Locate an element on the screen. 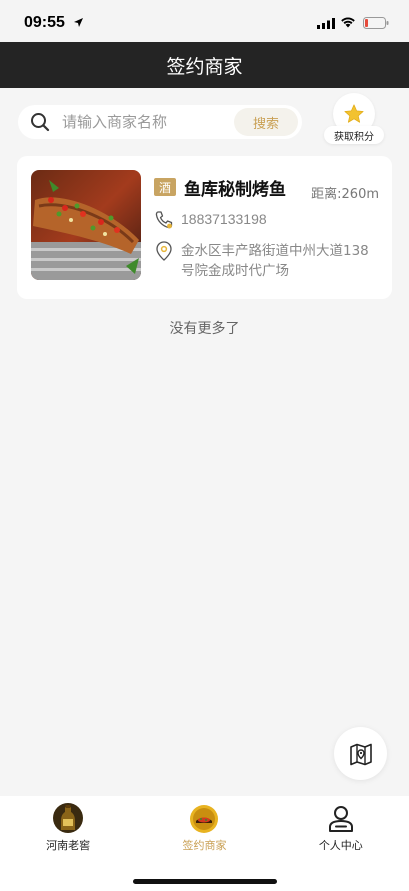  merchant-phone: 18837133198 is located at coordinates (224, 219).